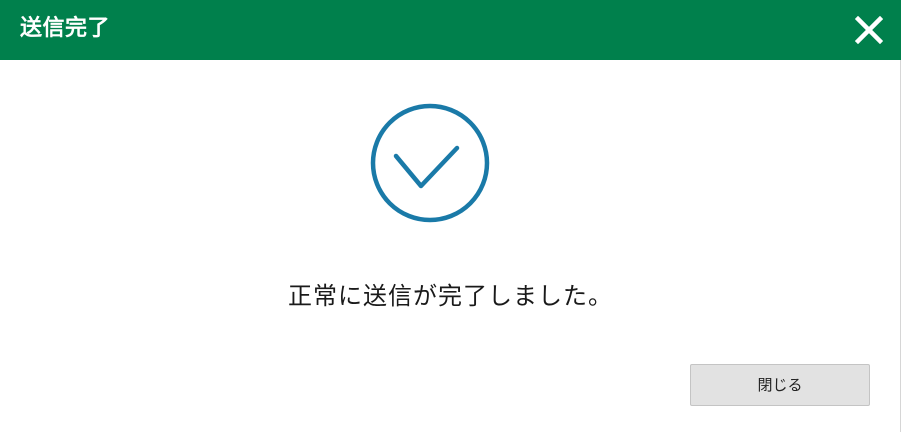  What do you see at coordinates (780, 385) in the screenshot?
I see `close-button: 閉じる` at bounding box center [780, 385].